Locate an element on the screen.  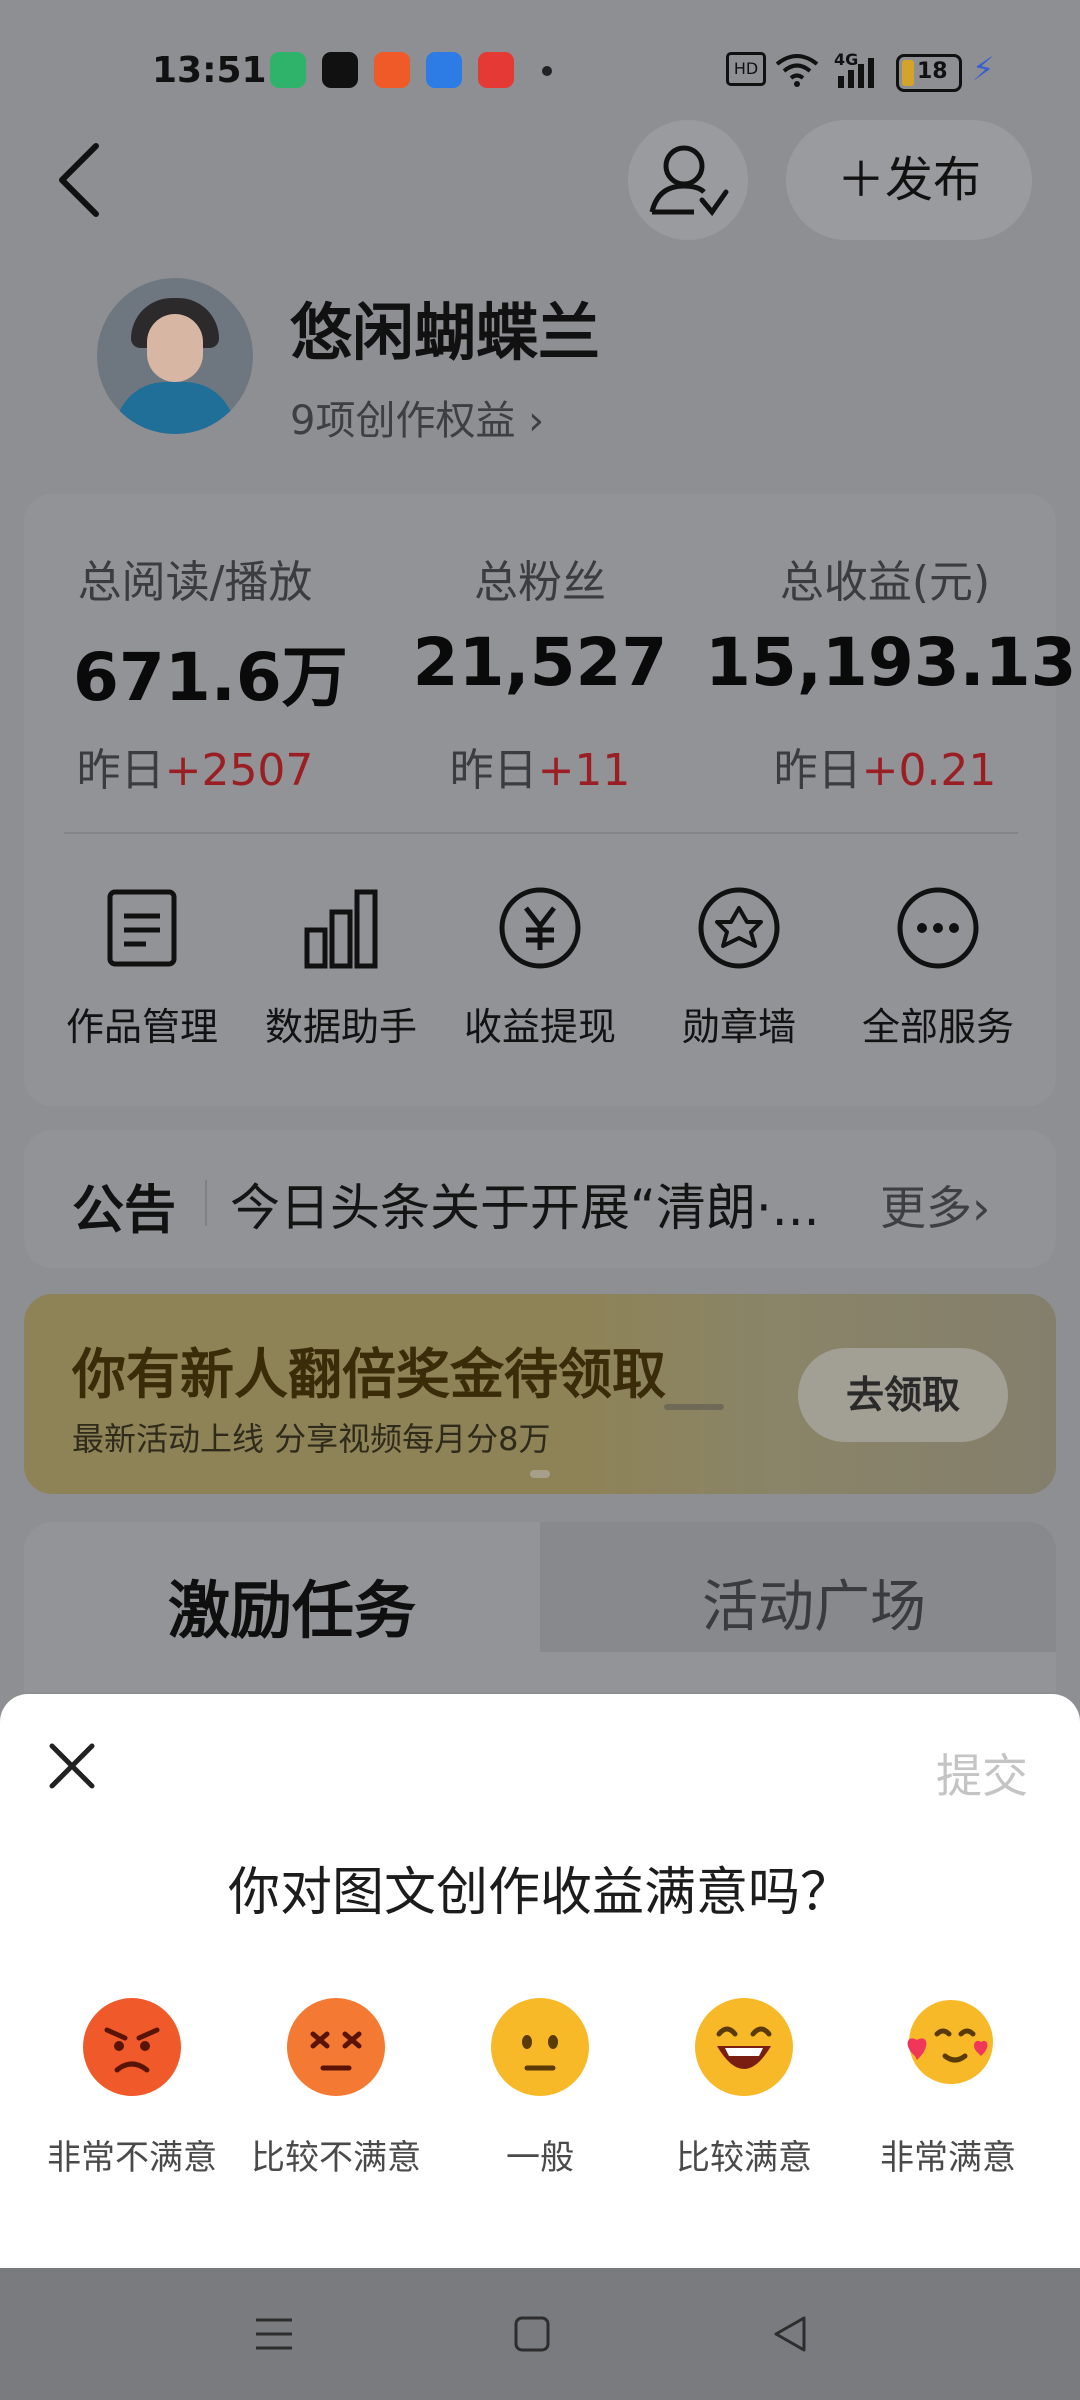
service-label: 收益提现 is located at coordinates (539, 1027).